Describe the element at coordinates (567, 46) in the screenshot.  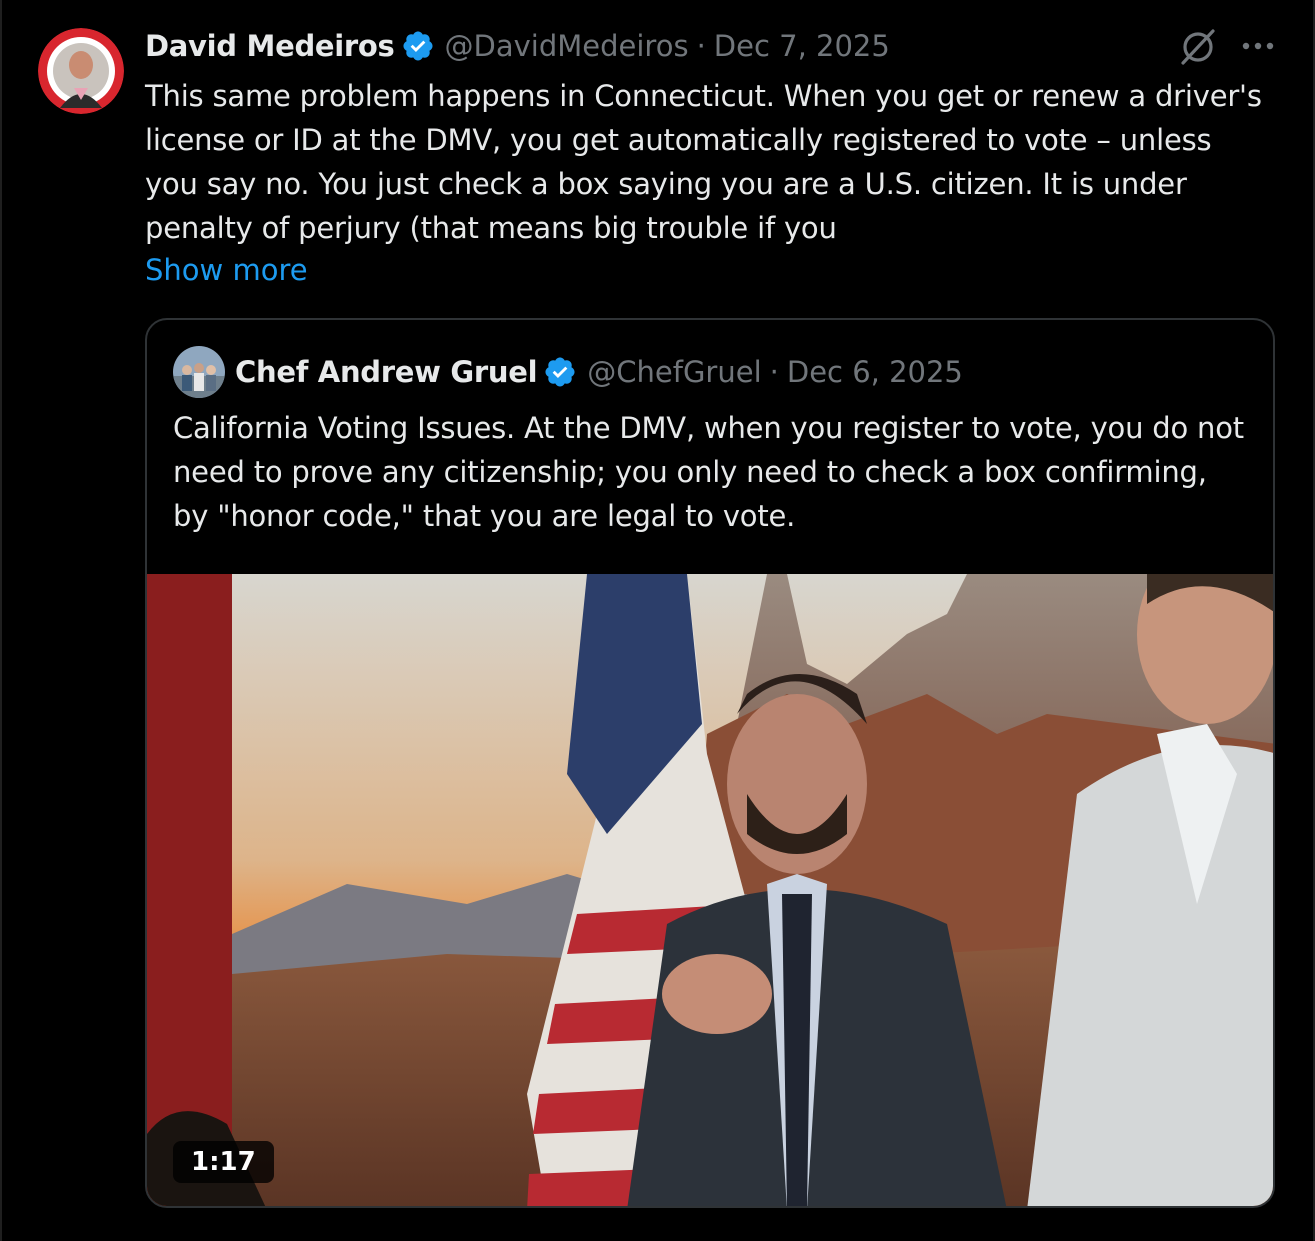
I see `author-handle: @DavidMedeiros` at that location.